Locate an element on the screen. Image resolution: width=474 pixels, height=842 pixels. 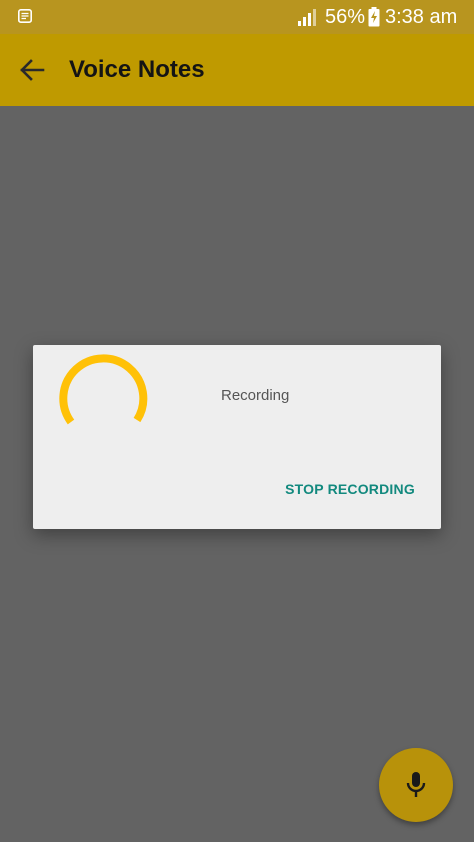
battery-percent: 56% is located at coordinates (345, 17).